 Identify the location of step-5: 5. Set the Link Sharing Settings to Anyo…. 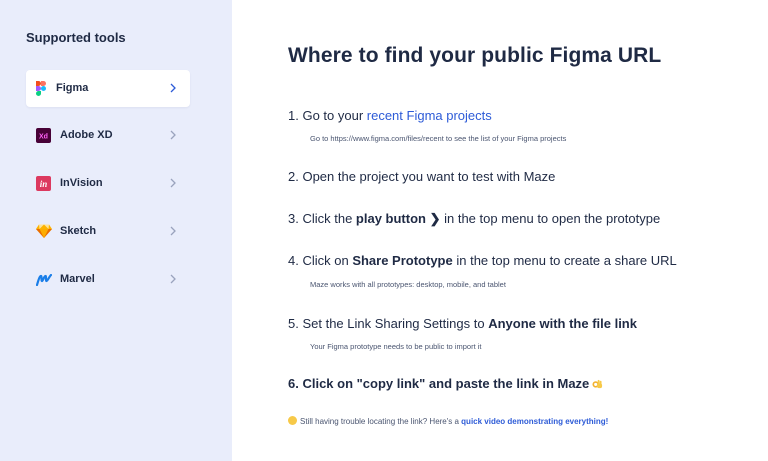
(462, 323).